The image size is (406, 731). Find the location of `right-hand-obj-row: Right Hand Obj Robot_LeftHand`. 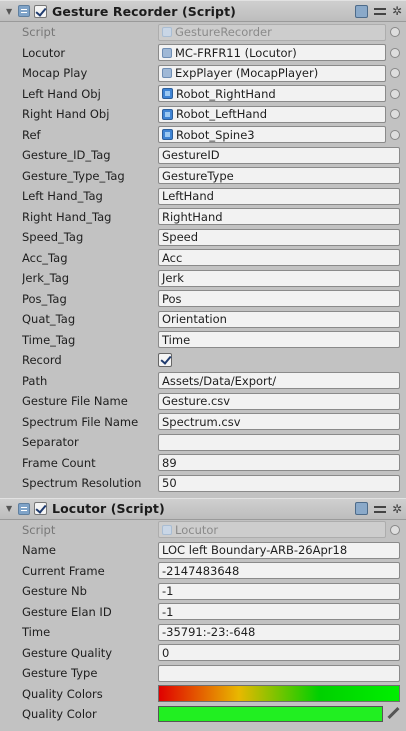

right-hand-obj-row: Right Hand Obj Robot_LeftHand is located at coordinates (203, 114).